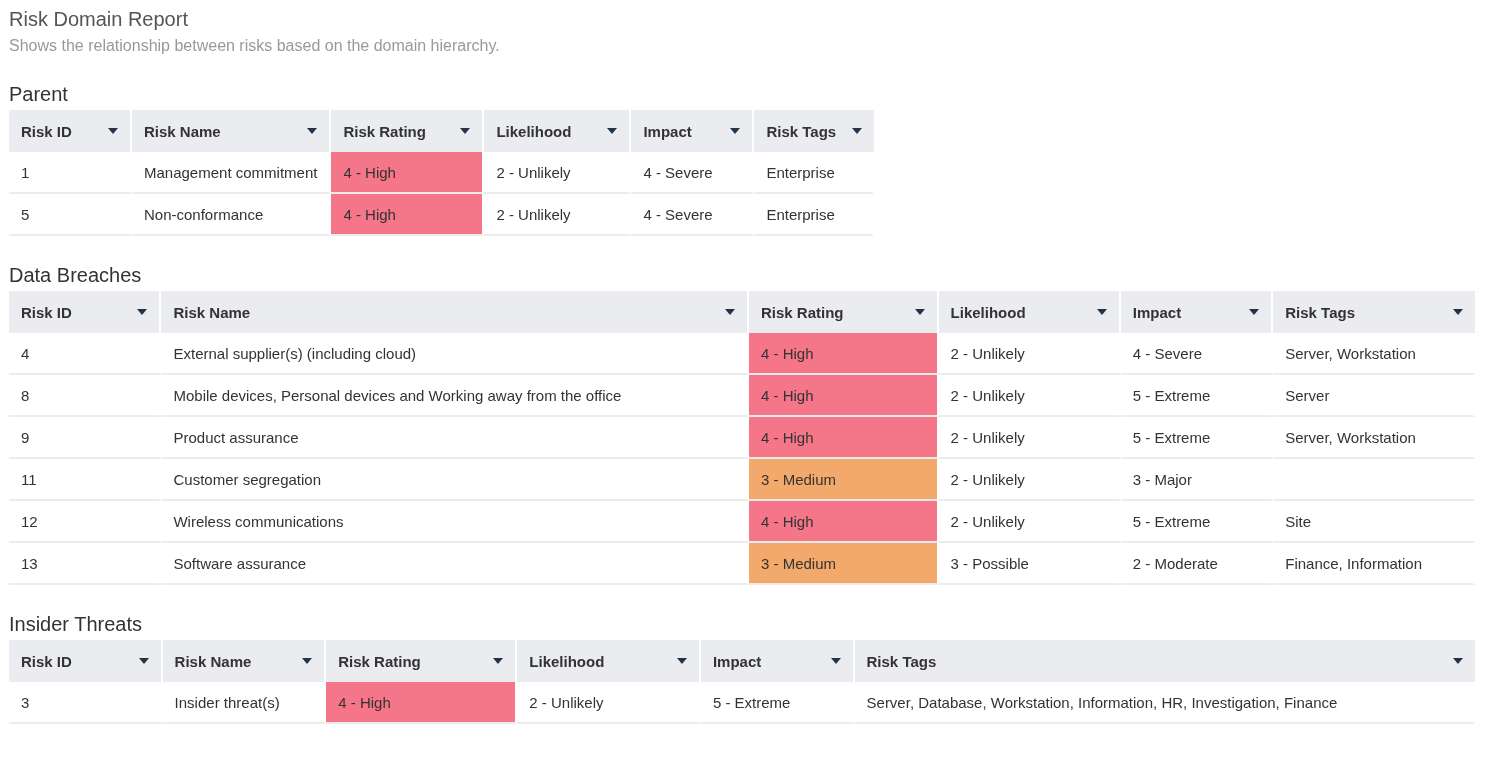  What do you see at coordinates (85, 354) in the screenshot?
I see `table-cell: 4` at bounding box center [85, 354].